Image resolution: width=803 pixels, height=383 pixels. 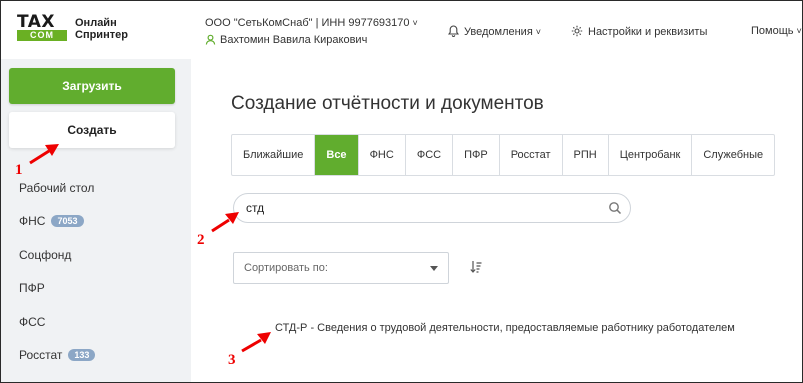 I want to click on search-box, so click(x=432, y=208).